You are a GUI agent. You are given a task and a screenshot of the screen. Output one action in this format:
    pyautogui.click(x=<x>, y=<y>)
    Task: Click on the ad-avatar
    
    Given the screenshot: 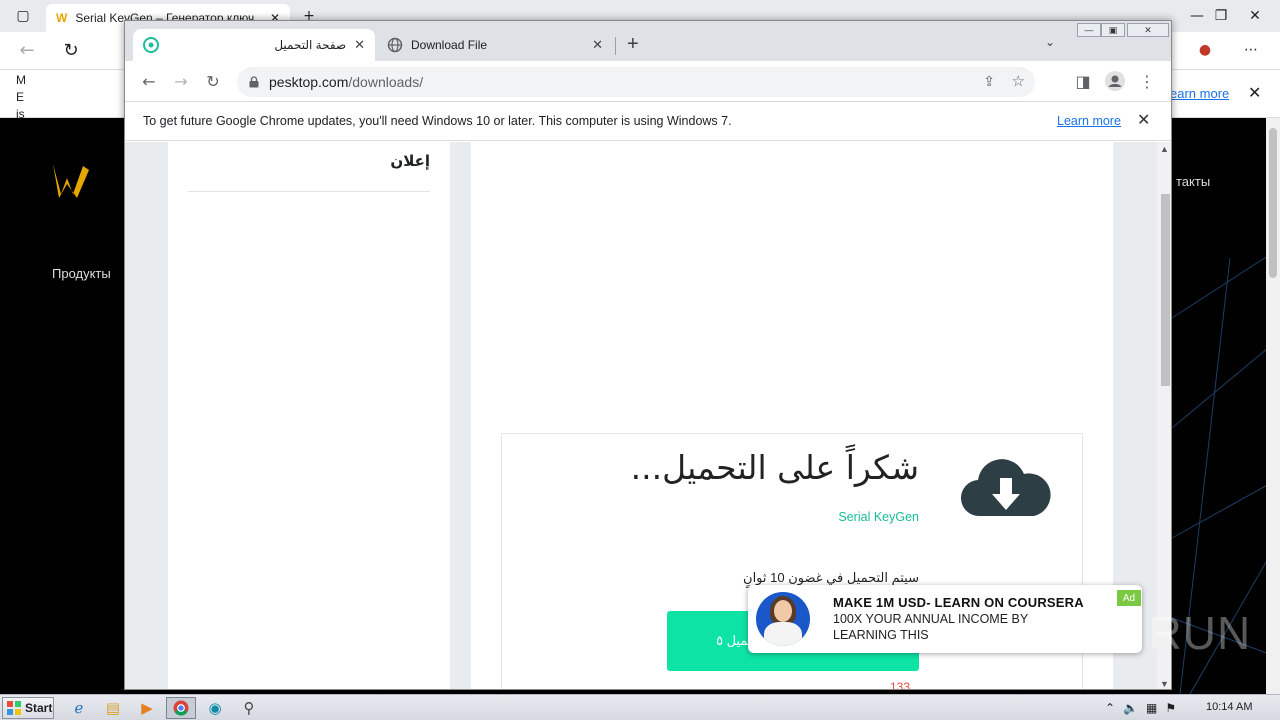 What is the action you would take?
    pyautogui.click(x=783, y=619)
    